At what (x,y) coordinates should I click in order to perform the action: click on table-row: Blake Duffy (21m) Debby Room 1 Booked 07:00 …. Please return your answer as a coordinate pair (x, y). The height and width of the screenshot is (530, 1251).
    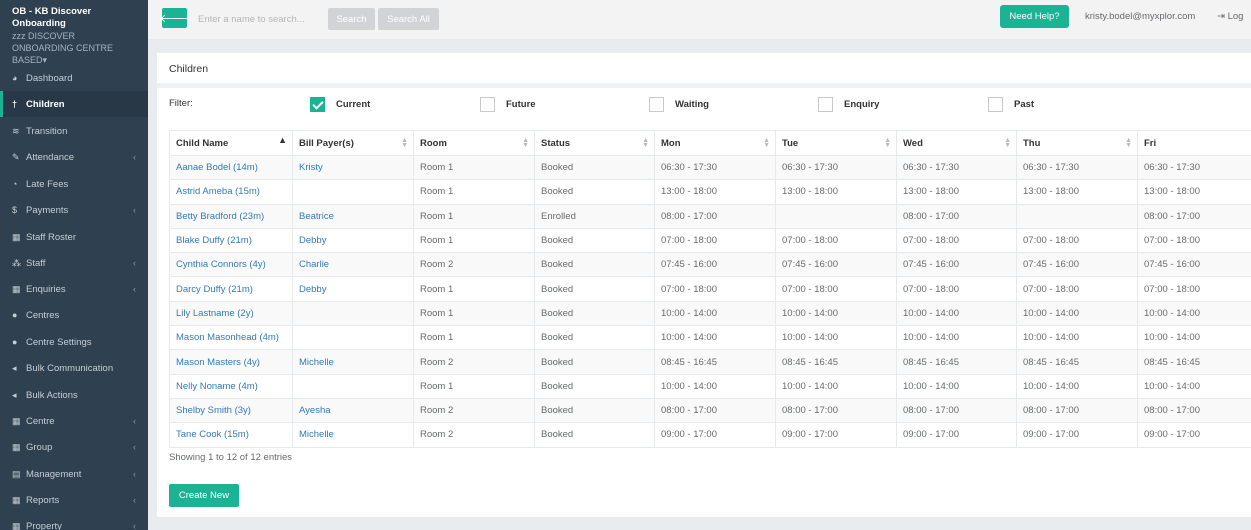
    Looking at the image, I should click on (710, 240).